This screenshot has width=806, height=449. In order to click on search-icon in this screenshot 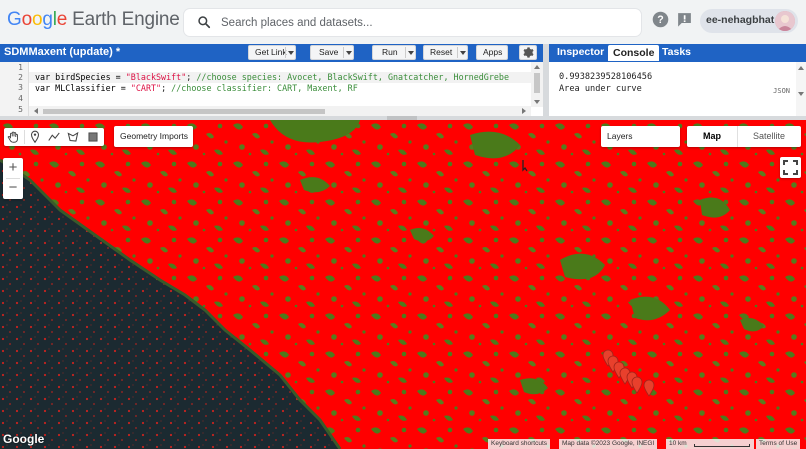, I will do `click(204, 22)`.